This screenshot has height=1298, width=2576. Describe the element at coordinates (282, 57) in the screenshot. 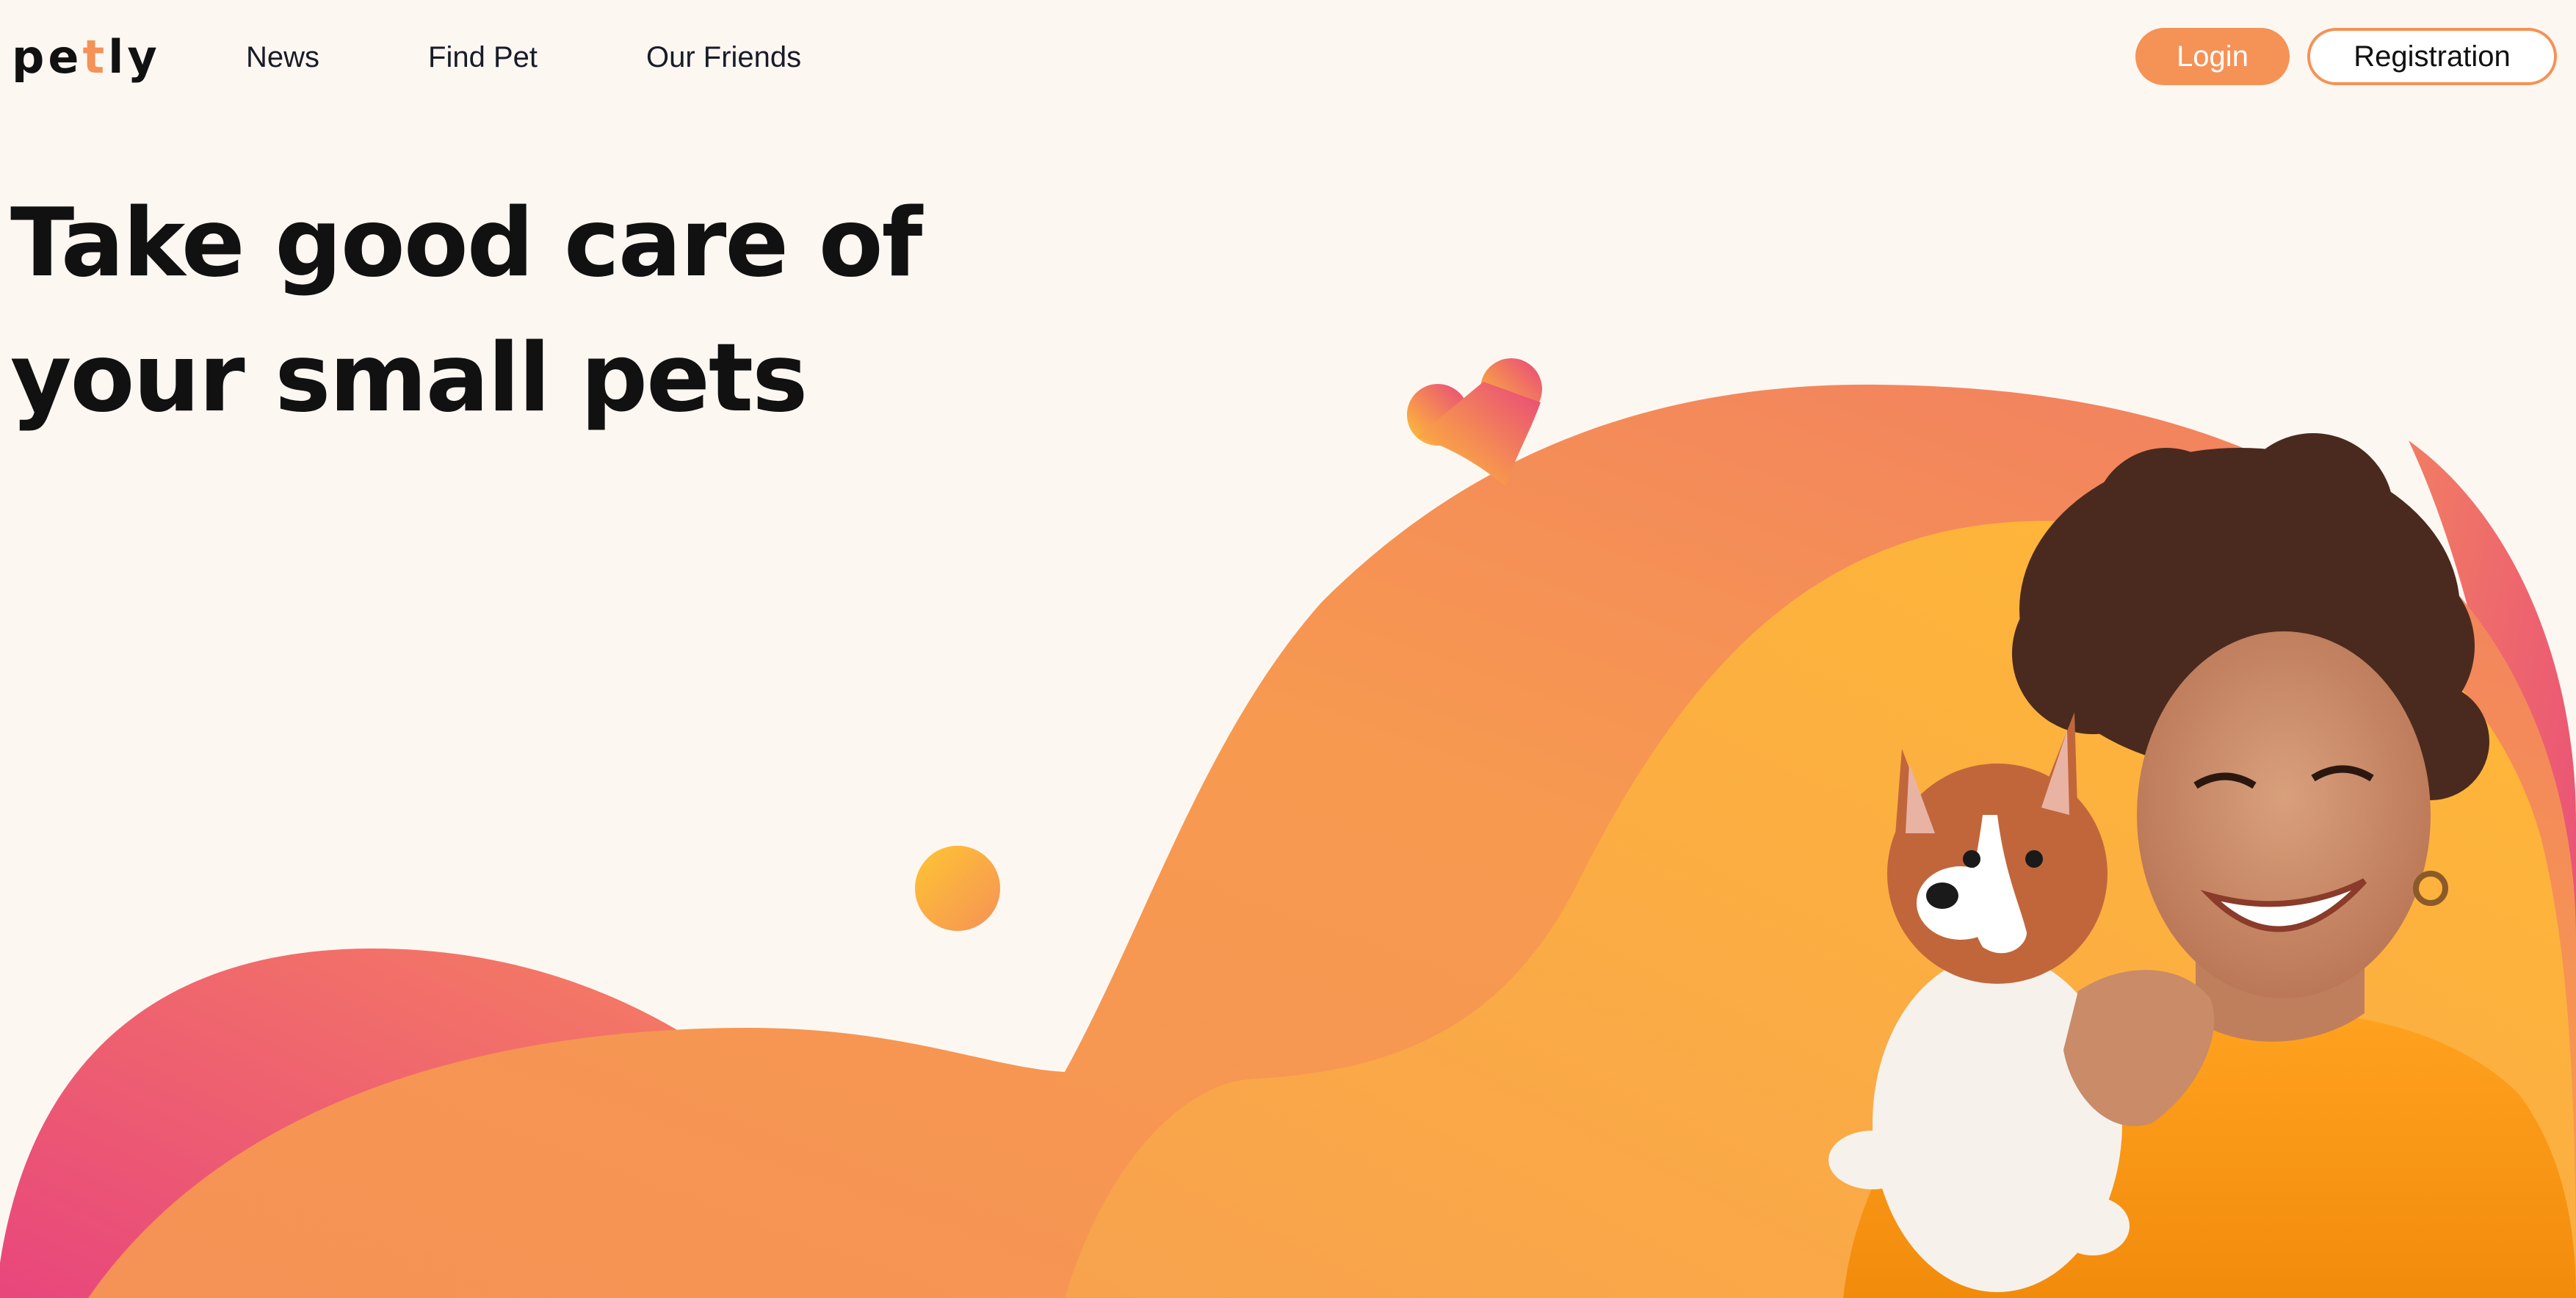

I see `nav-link-news: News` at that location.